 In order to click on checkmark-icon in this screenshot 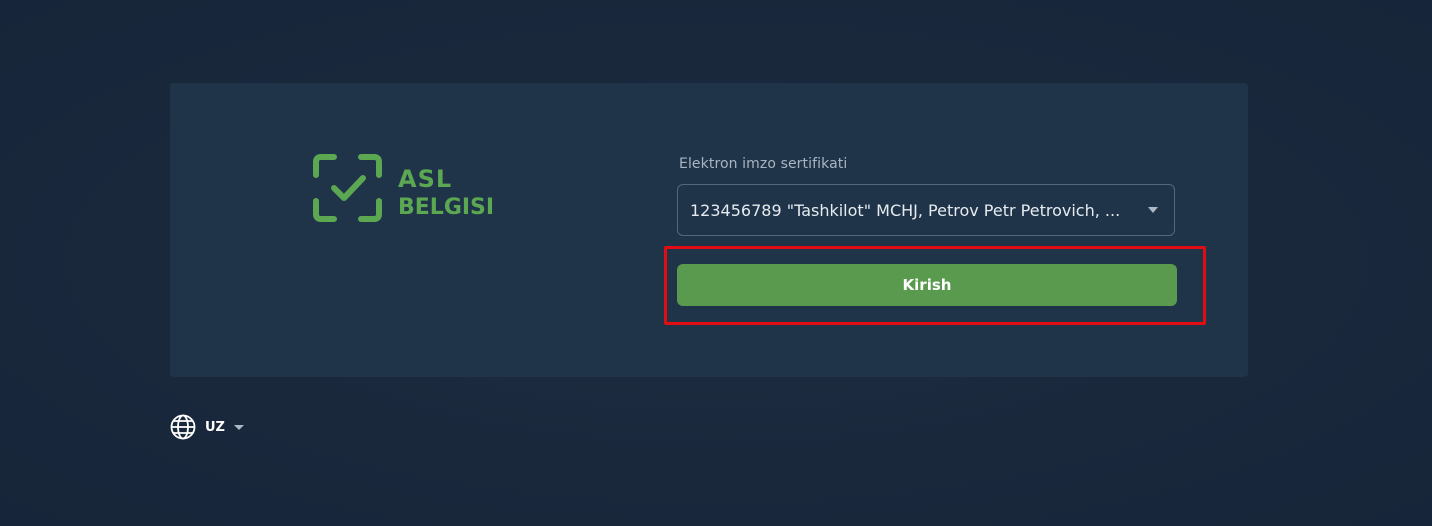, I will do `click(348, 188)`.